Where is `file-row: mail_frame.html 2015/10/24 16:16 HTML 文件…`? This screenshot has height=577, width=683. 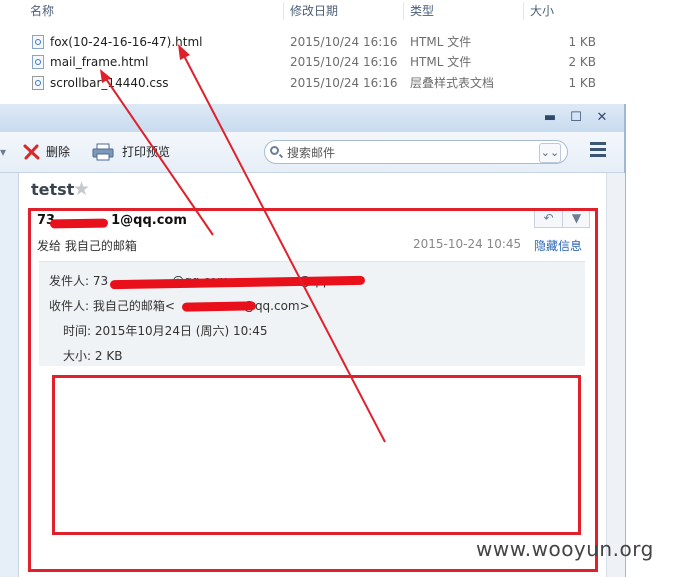
file-row: mail_frame.html 2015/10/24 16:16 HTML 文件… is located at coordinates (341, 62).